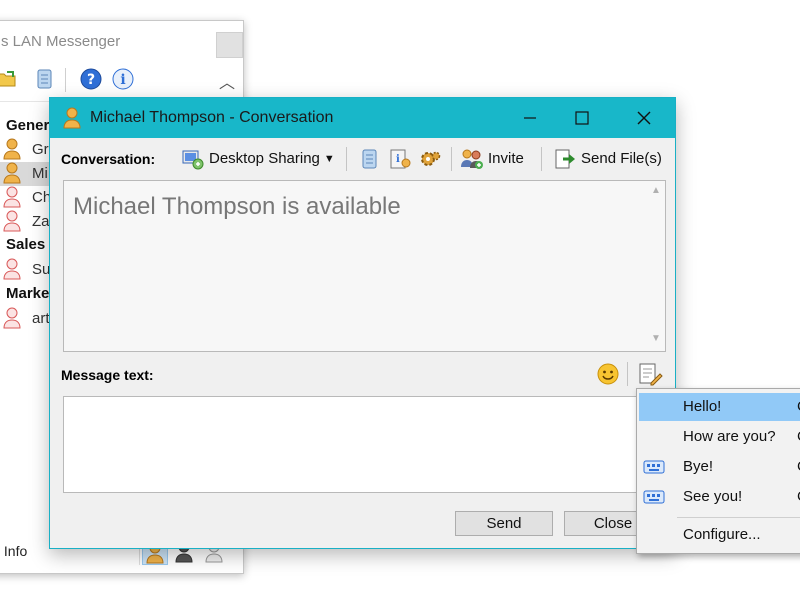 The width and height of the screenshot is (800, 600). I want to click on message-text-label: Message text:, so click(107, 375).